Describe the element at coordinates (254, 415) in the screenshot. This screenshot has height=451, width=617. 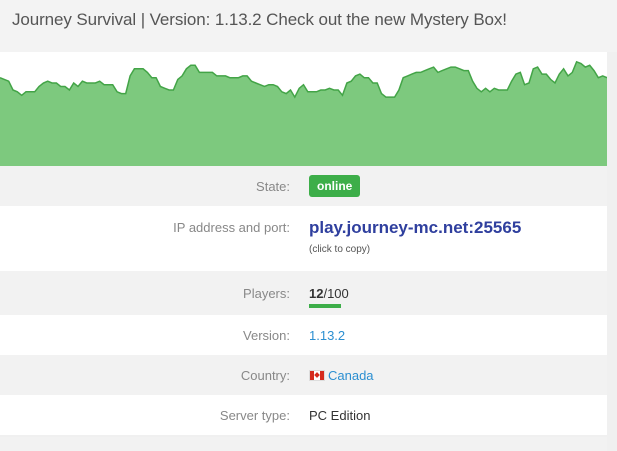
I see `server-type-label: Server type:` at that location.